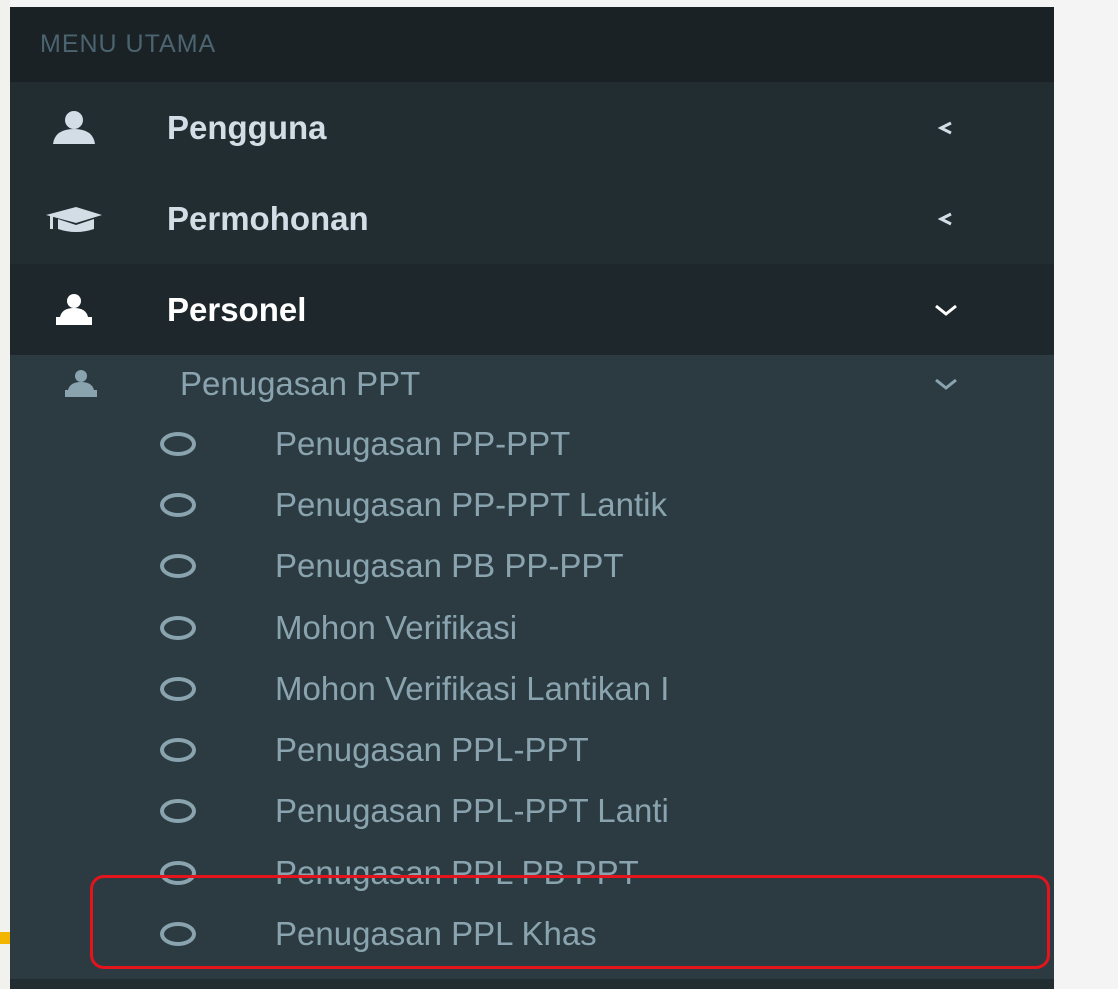 Image resolution: width=1118 pixels, height=989 pixels. What do you see at coordinates (532, 309) in the screenshot?
I see `sidebar-item-personel: Personel` at bounding box center [532, 309].